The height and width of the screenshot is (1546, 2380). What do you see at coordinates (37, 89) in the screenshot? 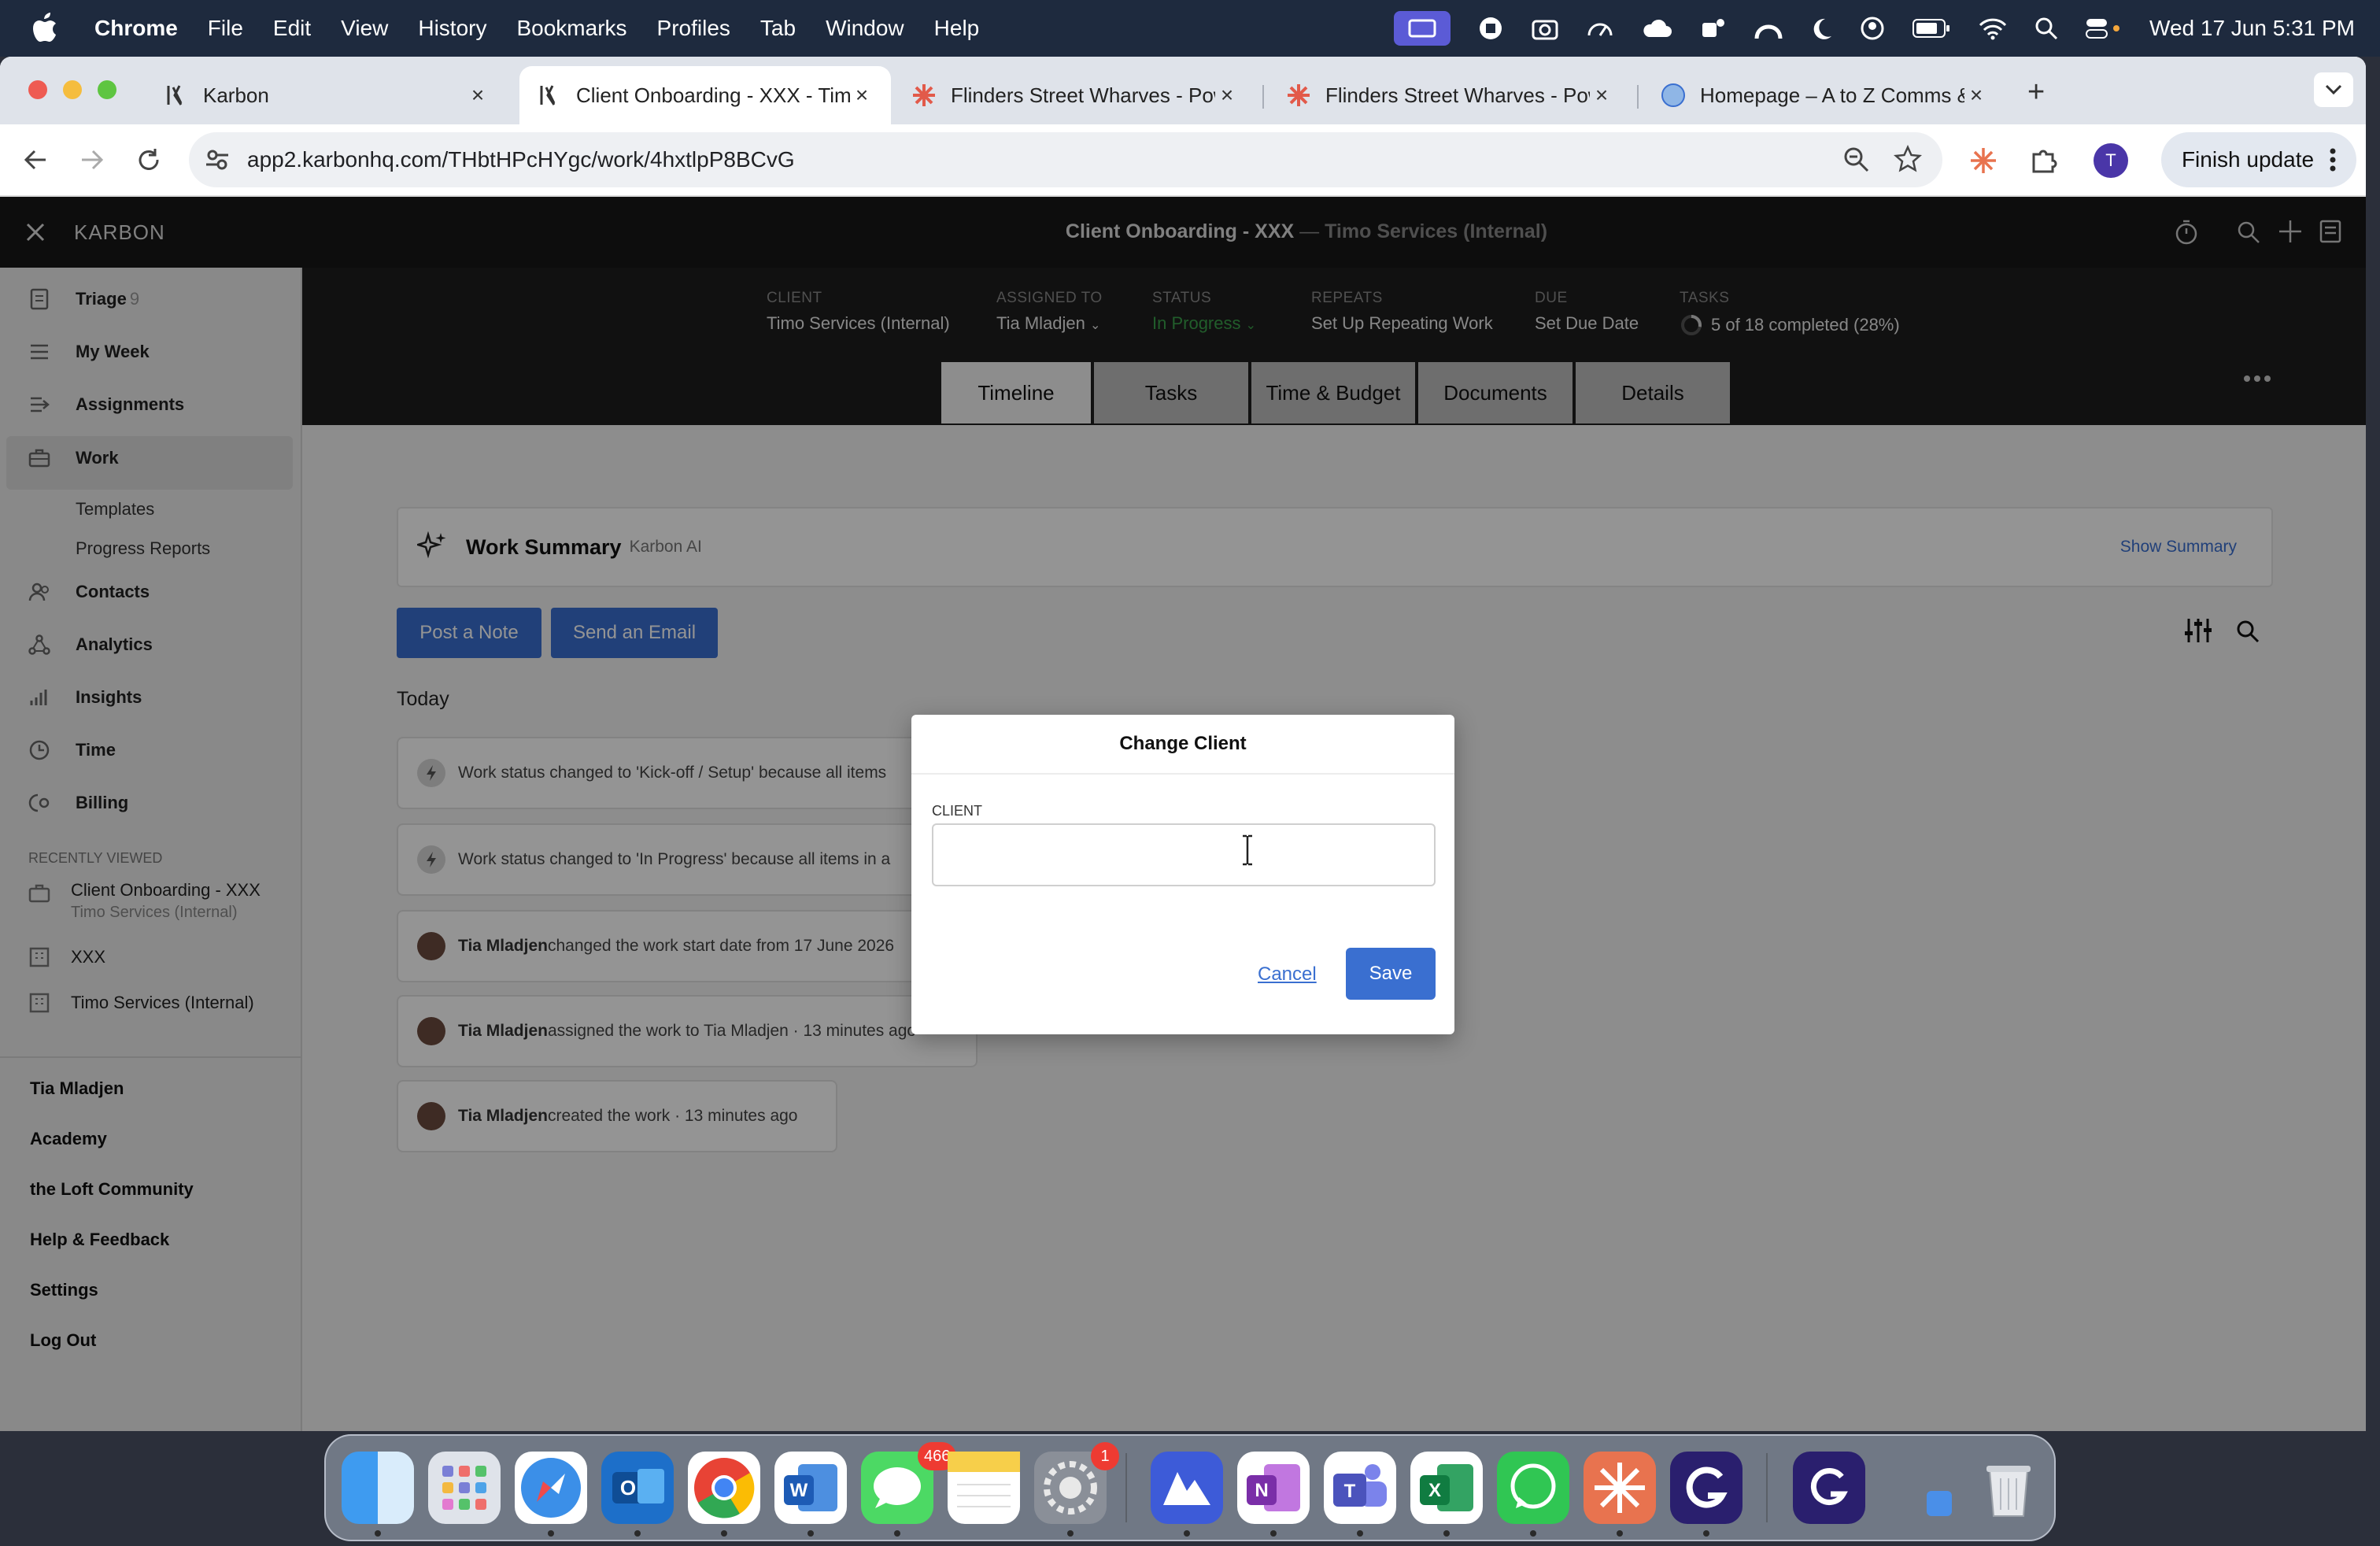
I see `close-window-button` at bounding box center [37, 89].